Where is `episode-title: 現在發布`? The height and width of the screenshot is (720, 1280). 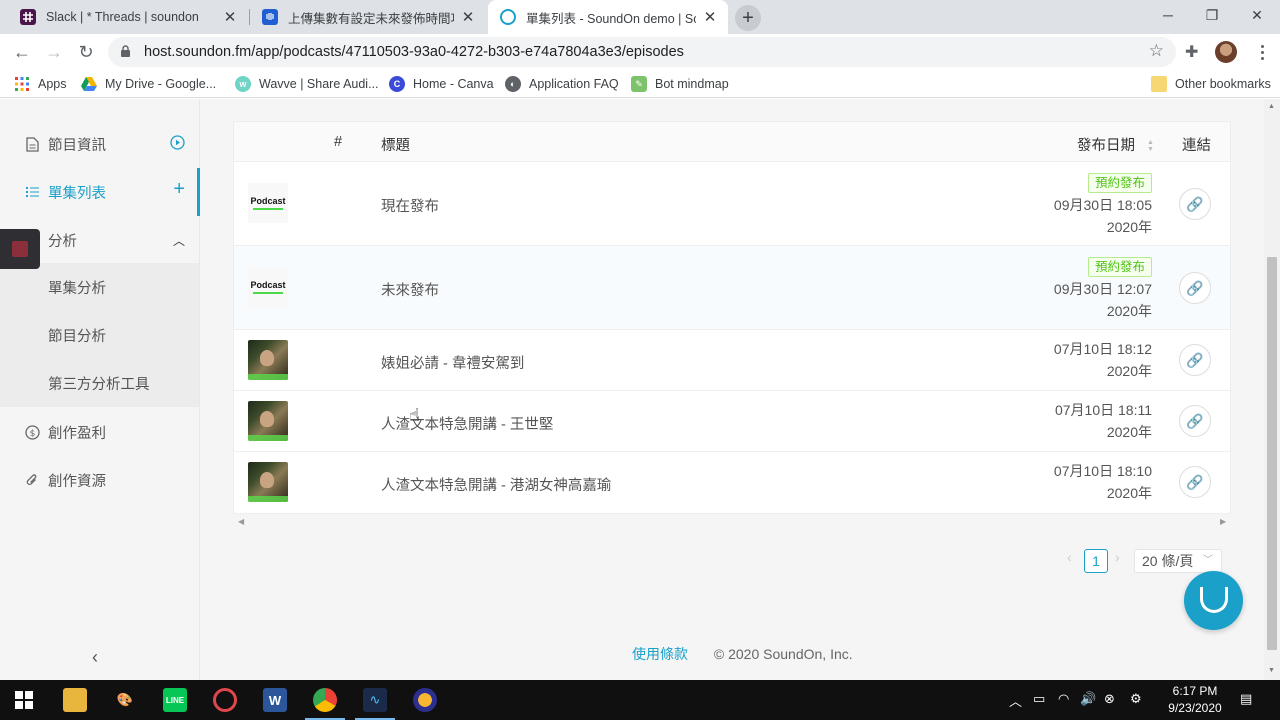 episode-title: 現在發布 is located at coordinates (410, 205).